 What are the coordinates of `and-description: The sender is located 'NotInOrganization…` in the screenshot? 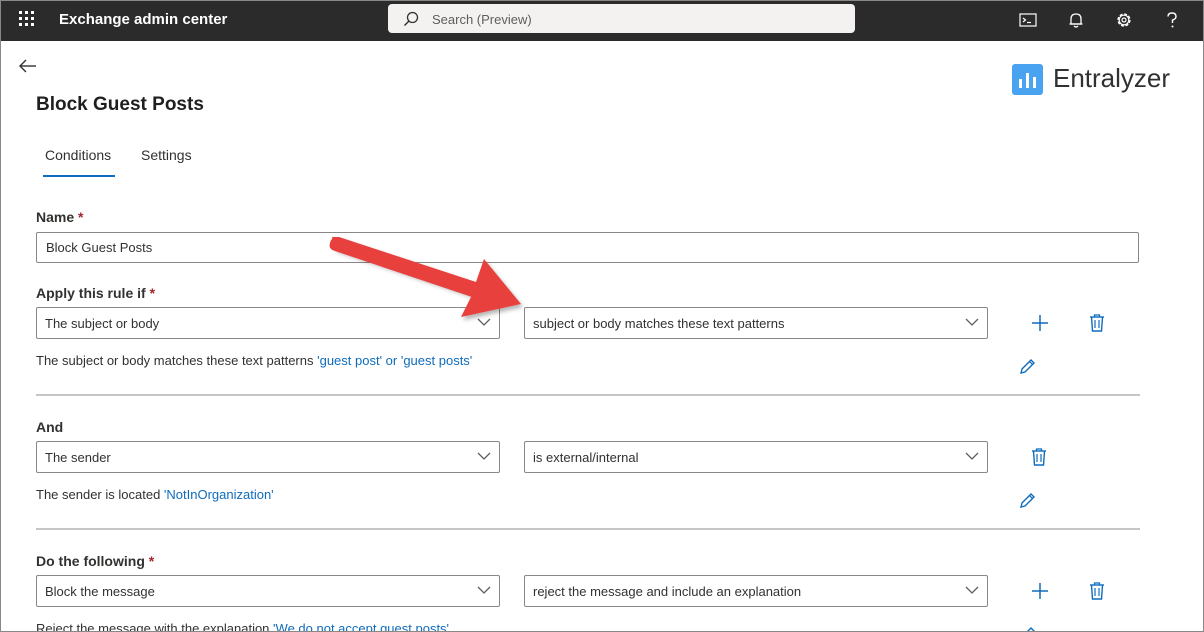 It's located at (155, 494).